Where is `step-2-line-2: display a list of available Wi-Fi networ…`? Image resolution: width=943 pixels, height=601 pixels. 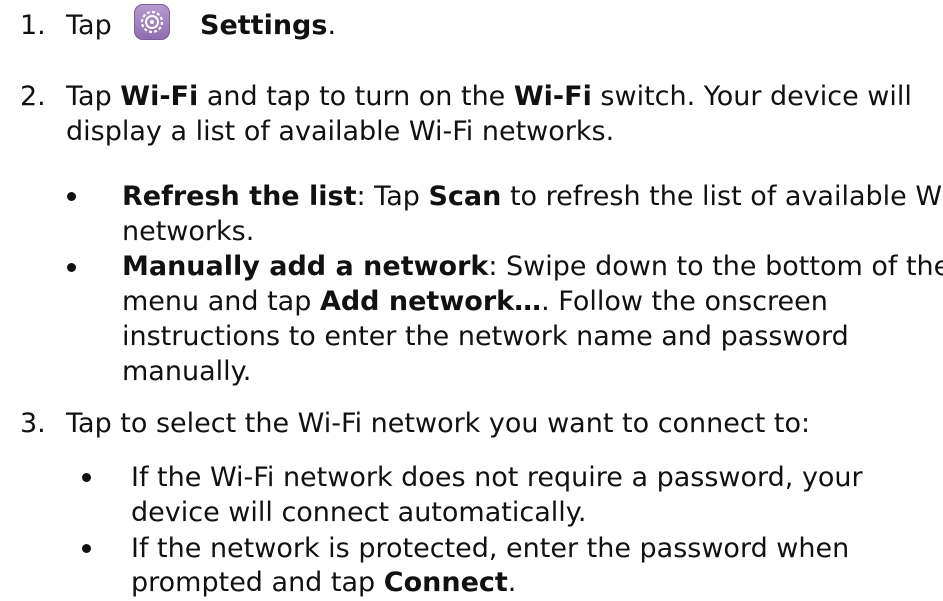 step-2-line-2: display a list of available Wi-Fi networ… is located at coordinates (340, 131).